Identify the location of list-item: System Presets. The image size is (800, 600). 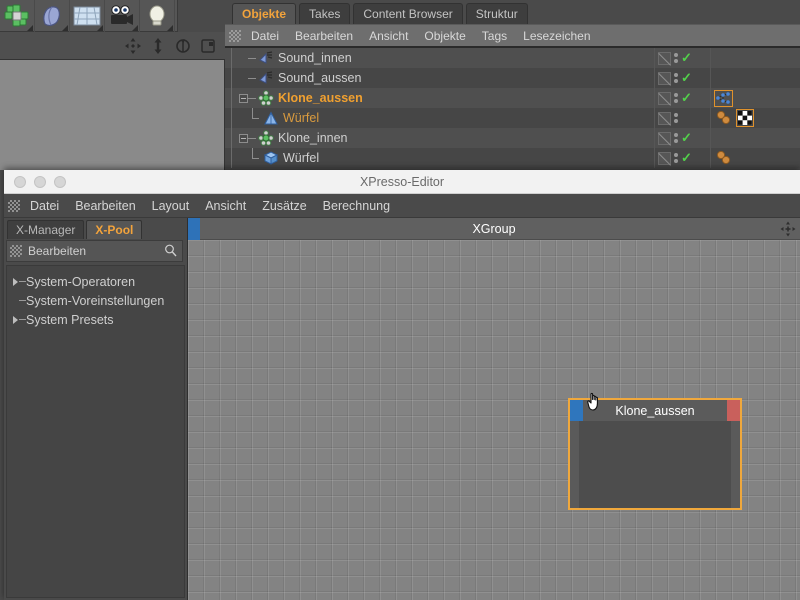
(95, 319).